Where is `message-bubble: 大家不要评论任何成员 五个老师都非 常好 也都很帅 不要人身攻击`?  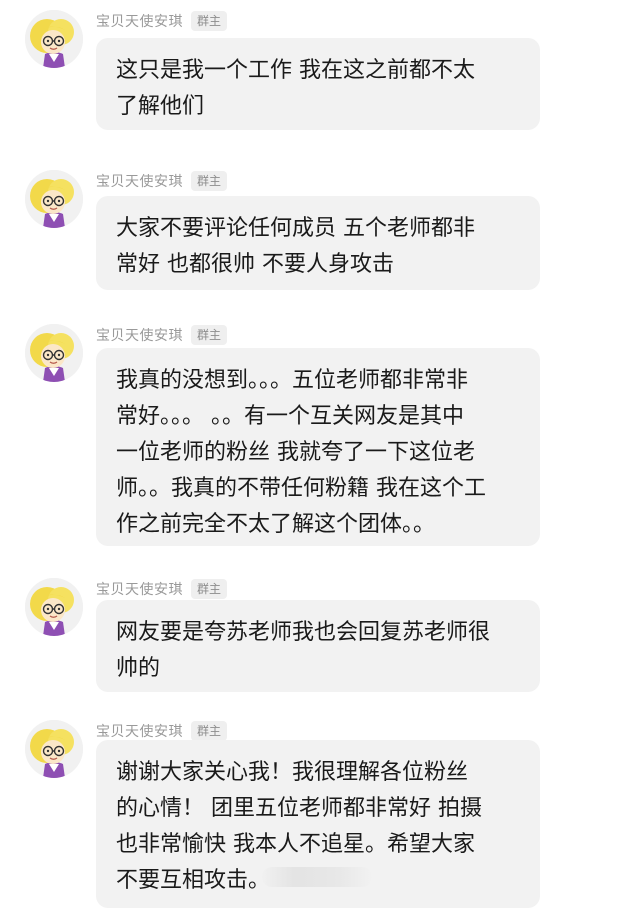 message-bubble: 大家不要评论任何成员 五个老师都非 常好 也都很帅 不要人身攻击 is located at coordinates (318, 243).